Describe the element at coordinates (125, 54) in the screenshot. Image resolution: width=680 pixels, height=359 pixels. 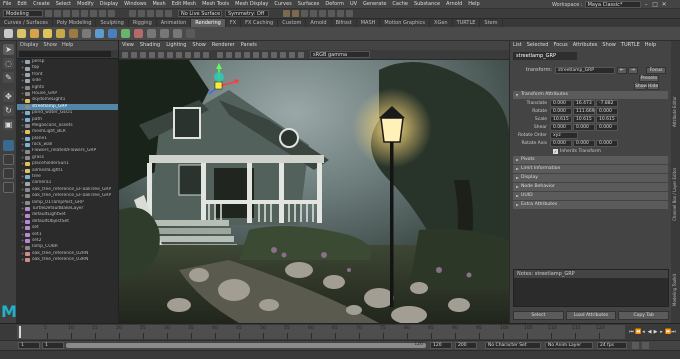
I see `select-camera-icon` at that location.